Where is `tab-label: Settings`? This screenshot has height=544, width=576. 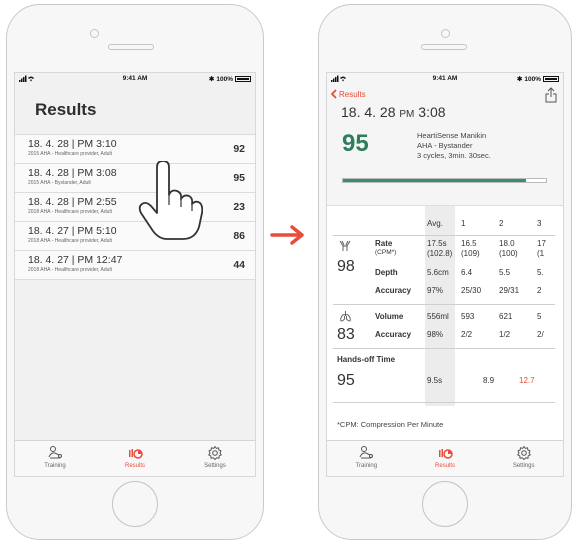 tab-label: Settings is located at coordinates (523, 466).